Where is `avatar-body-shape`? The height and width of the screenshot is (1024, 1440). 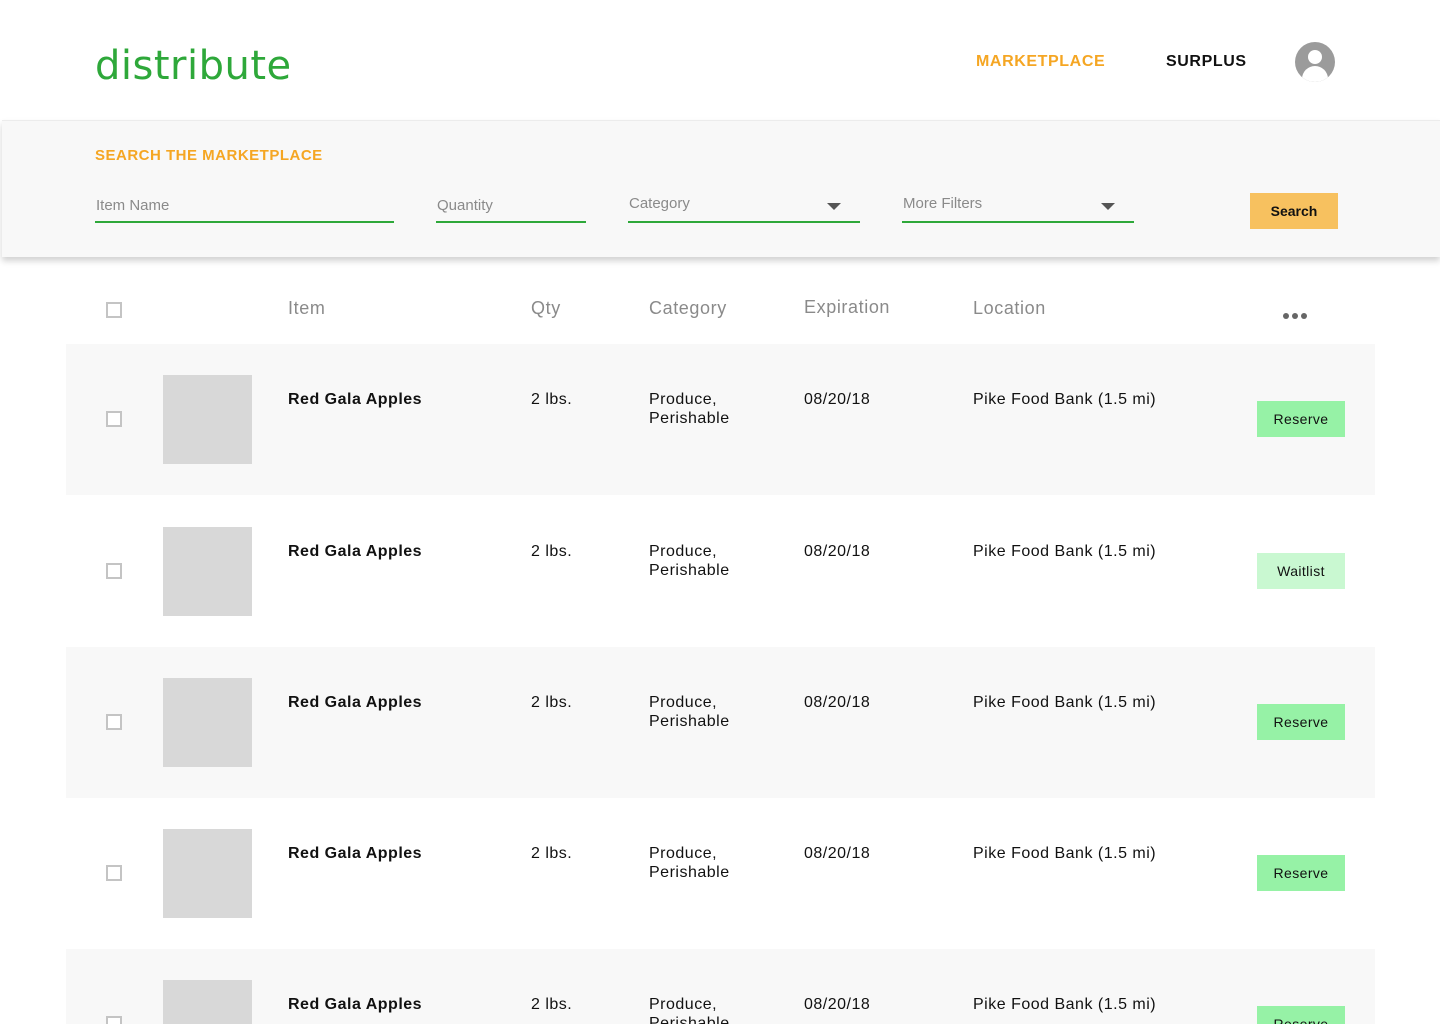 avatar-body-shape is located at coordinates (1315, 74).